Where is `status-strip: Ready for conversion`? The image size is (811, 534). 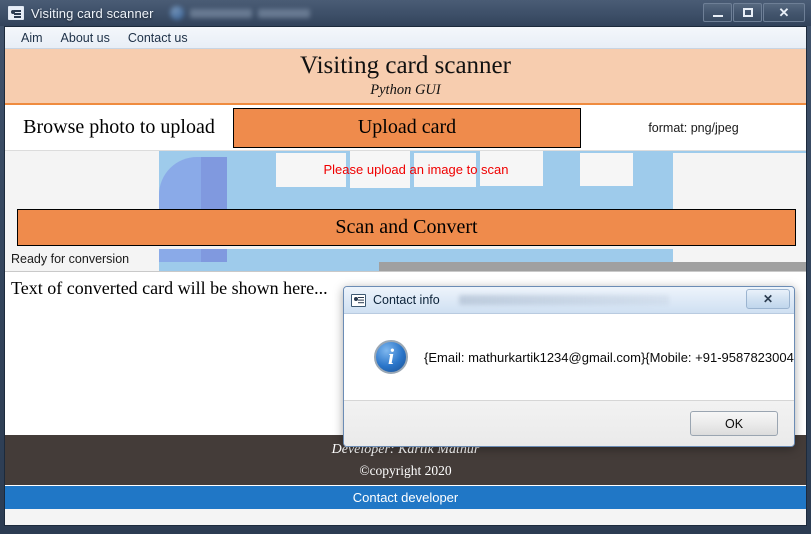 status-strip: Ready for conversion is located at coordinates (405, 260).